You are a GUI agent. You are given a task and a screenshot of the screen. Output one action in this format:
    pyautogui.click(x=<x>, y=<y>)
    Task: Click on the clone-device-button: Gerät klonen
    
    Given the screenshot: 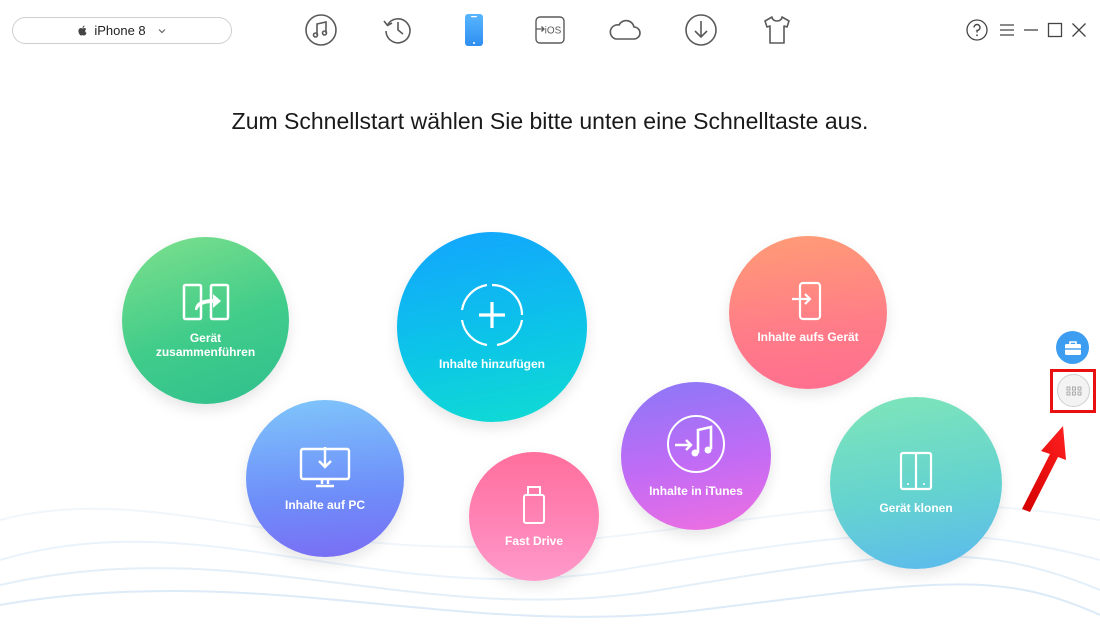 What is the action you would take?
    pyautogui.click(x=916, y=483)
    